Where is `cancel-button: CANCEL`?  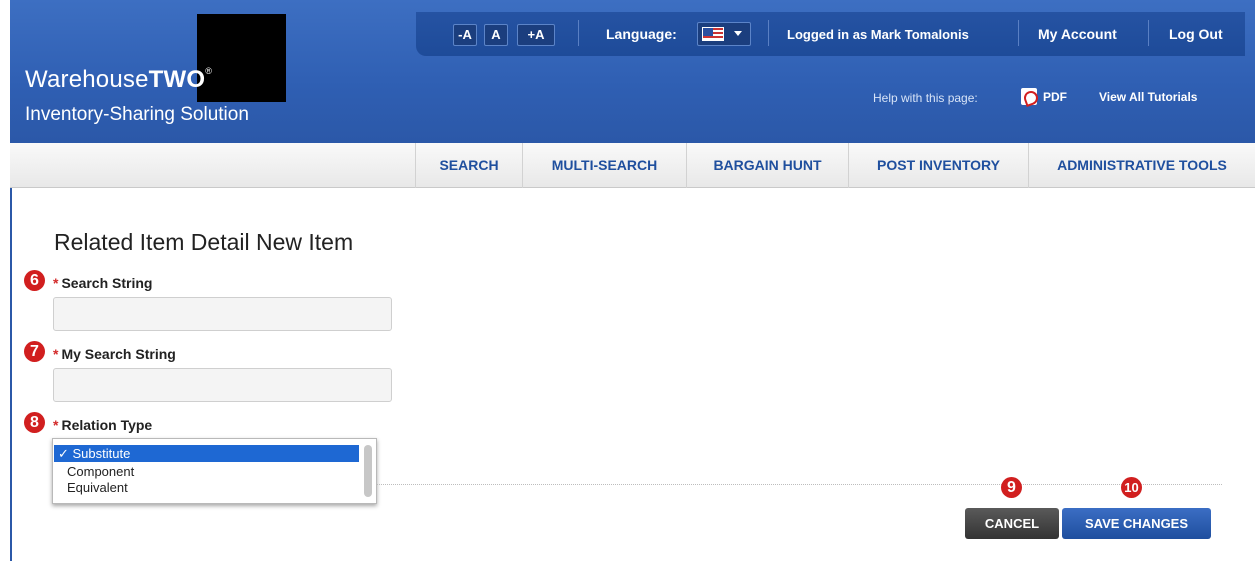
cancel-button: CANCEL is located at coordinates (1012, 523).